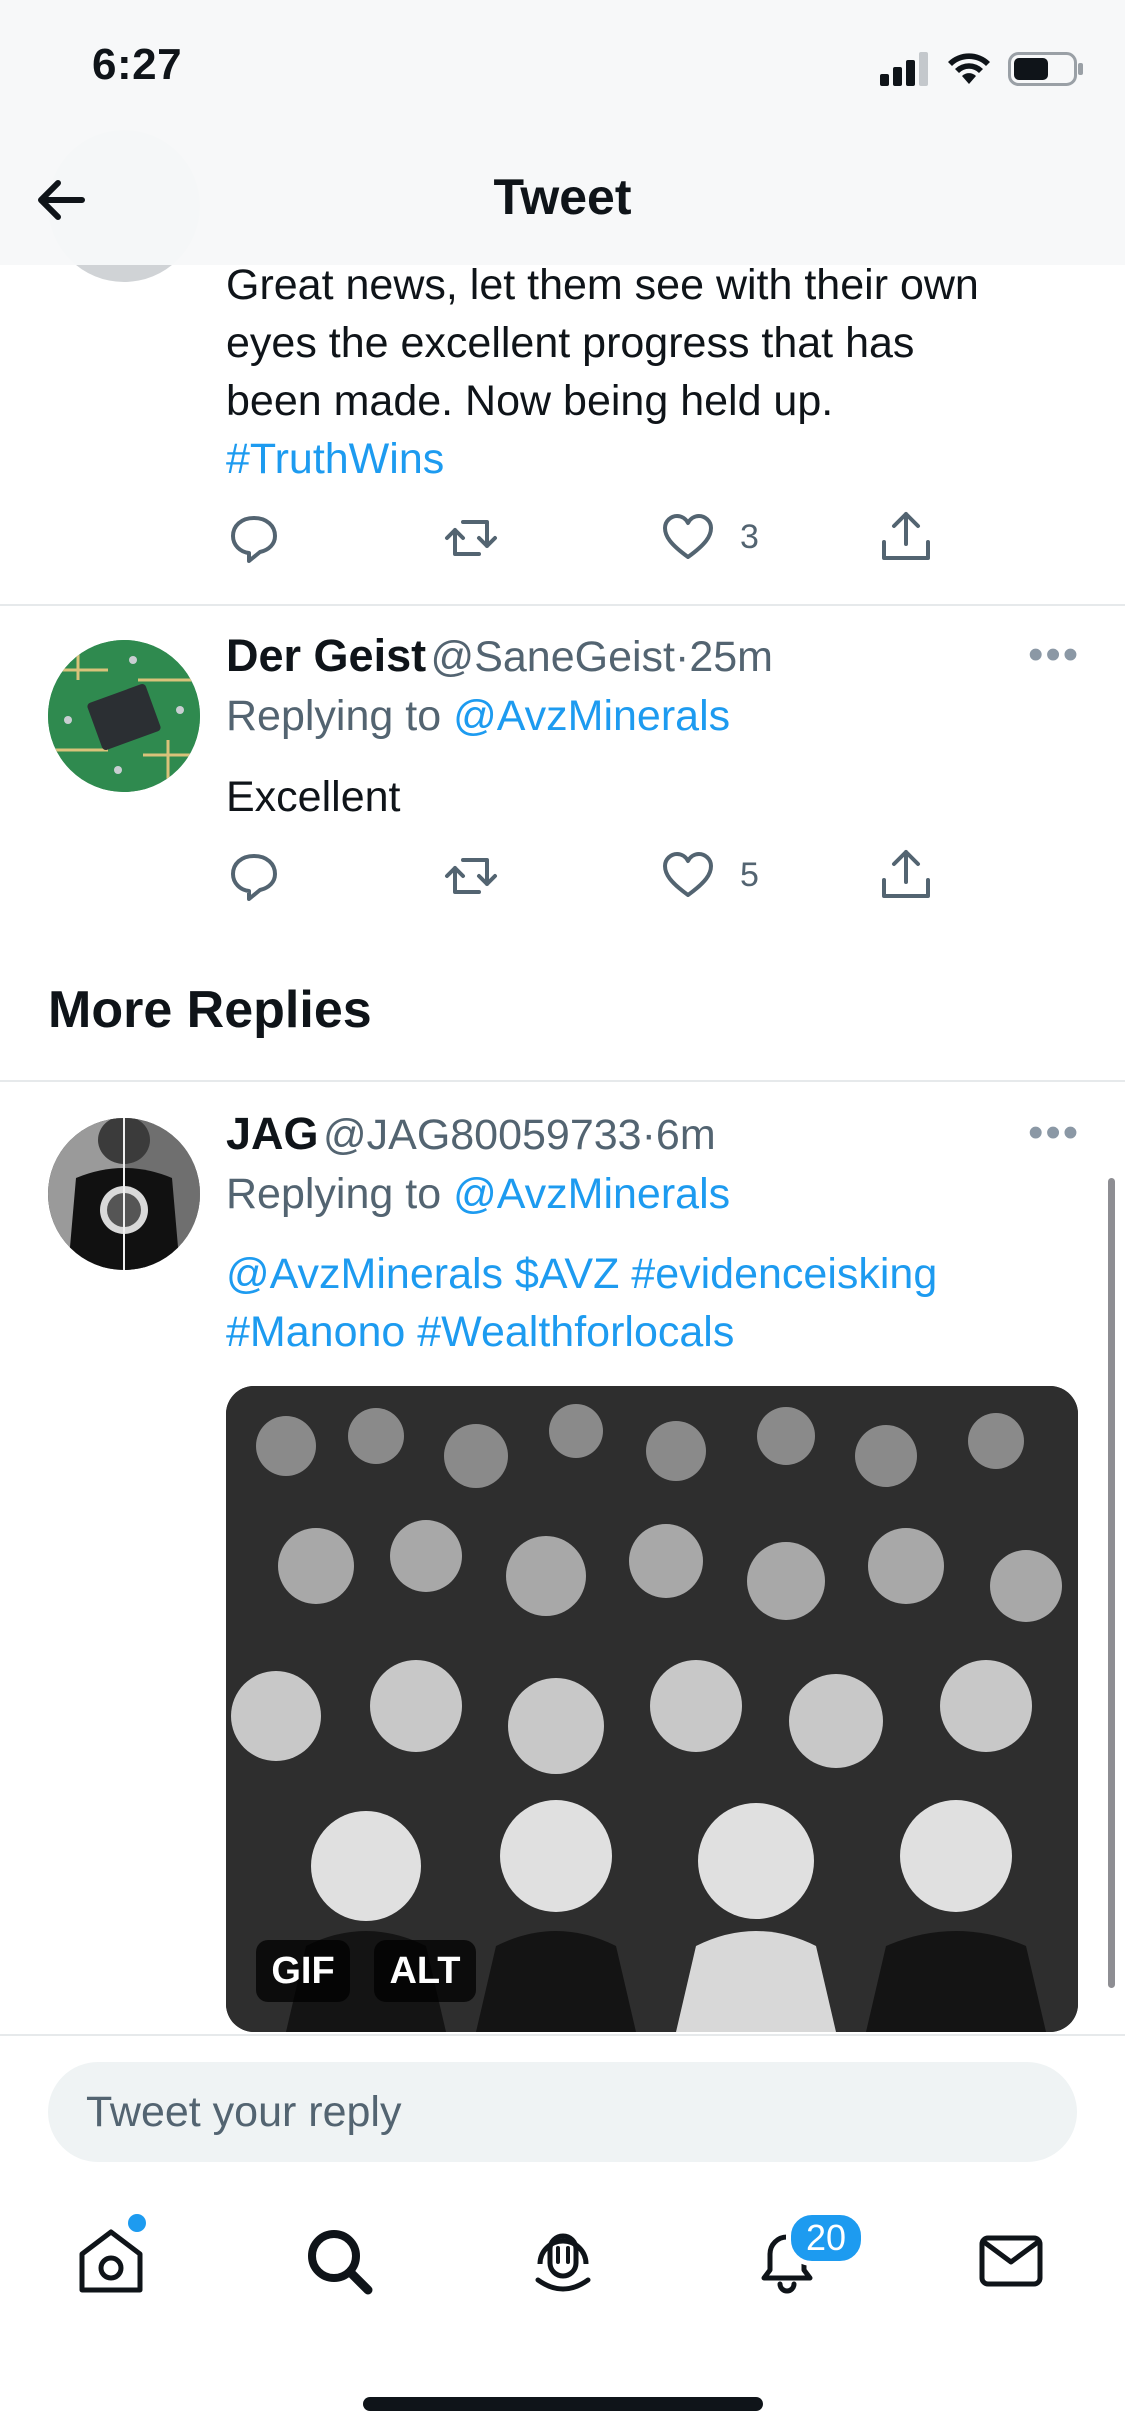 This screenshot has height=2436, width=1125. What do you see at coordinates (906, 71) in the screenshot?
I see `signal-icon` at bounding box center [906, 71].